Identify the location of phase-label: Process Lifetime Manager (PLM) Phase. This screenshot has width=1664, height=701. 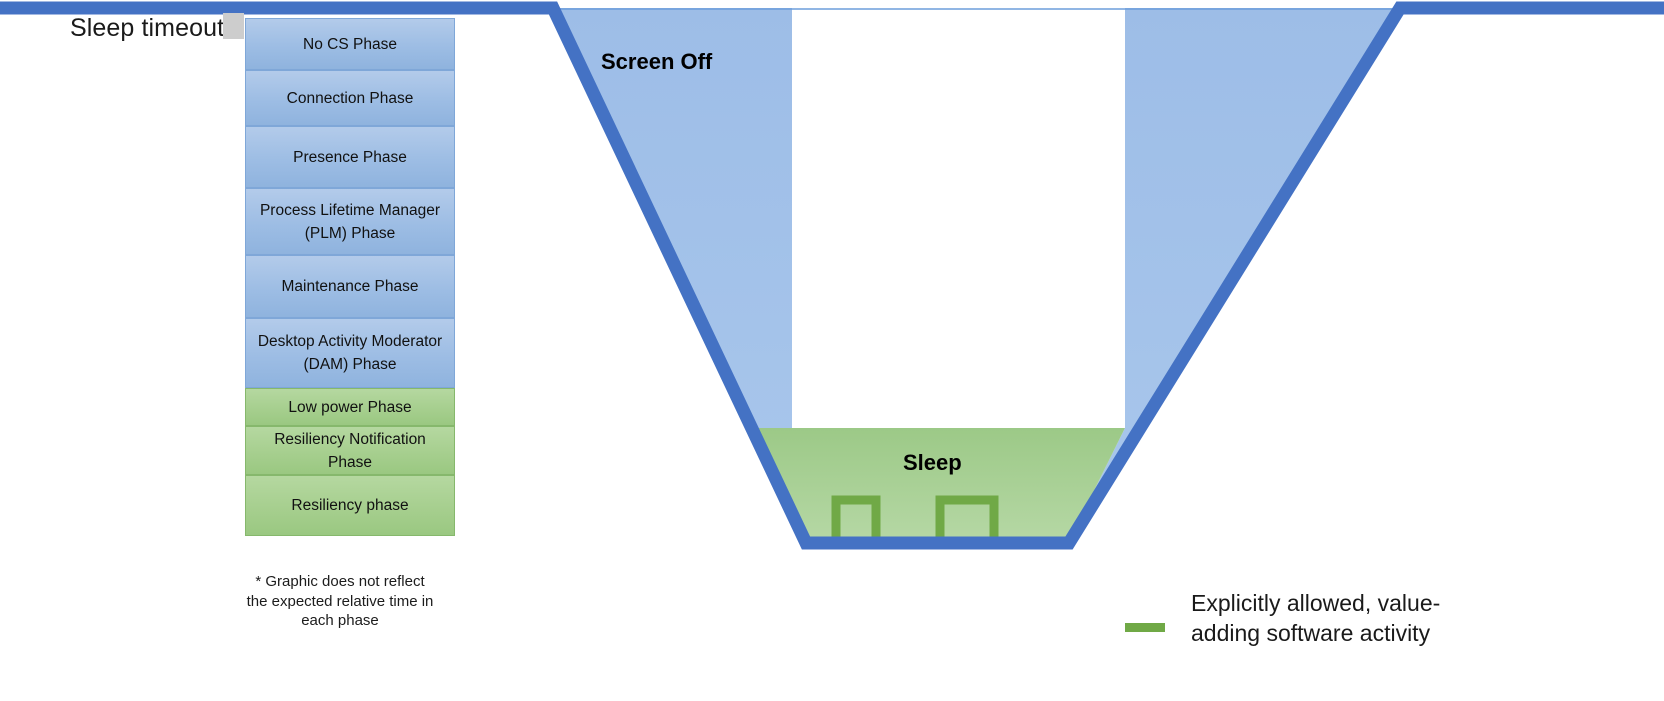
(350, 221).